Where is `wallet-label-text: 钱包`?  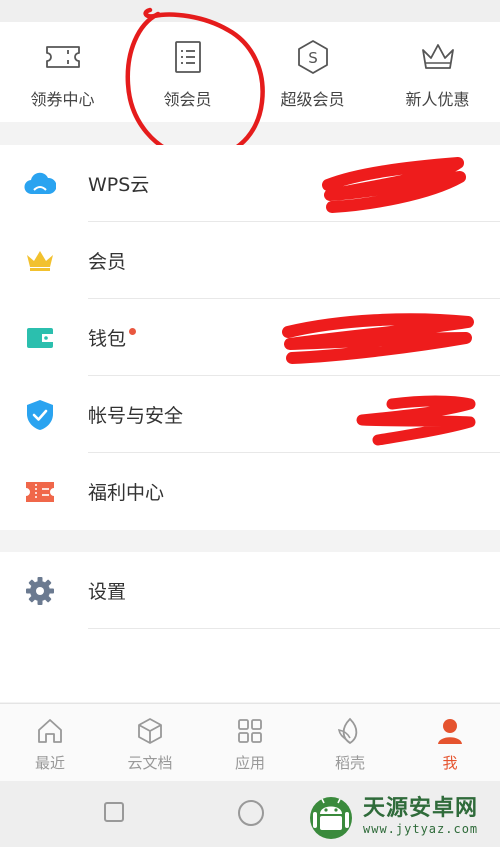 wallet-label-text: 钱包 is located at coordinates (107, 339).